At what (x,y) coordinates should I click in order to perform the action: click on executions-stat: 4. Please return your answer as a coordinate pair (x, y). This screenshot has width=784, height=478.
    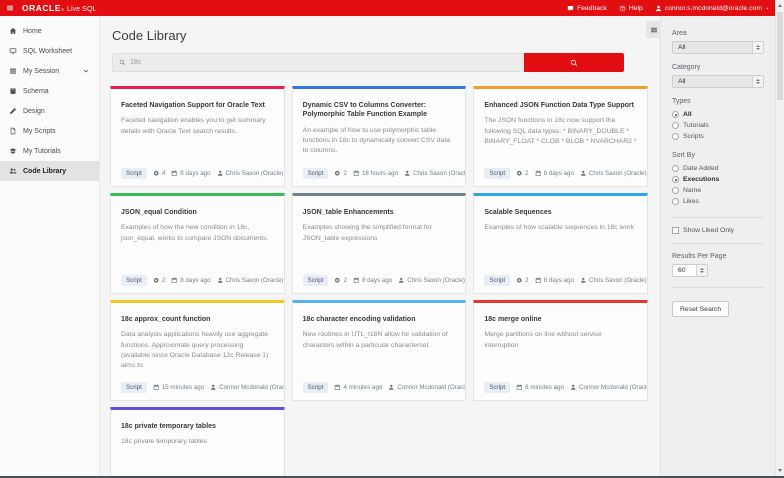
    Looking at the image, I should click on (159, 173).